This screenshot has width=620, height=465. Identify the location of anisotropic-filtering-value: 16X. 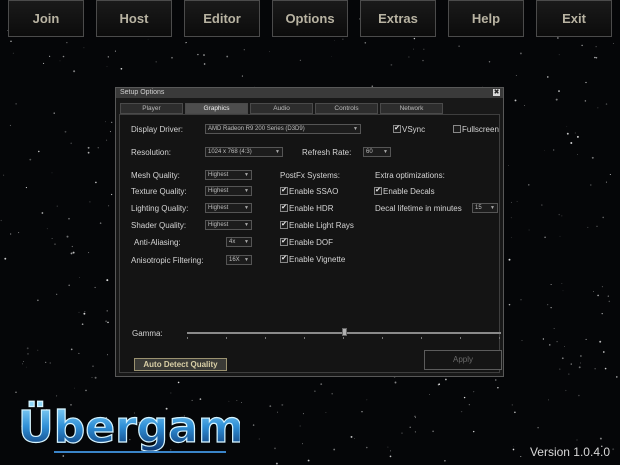
(234, 260).